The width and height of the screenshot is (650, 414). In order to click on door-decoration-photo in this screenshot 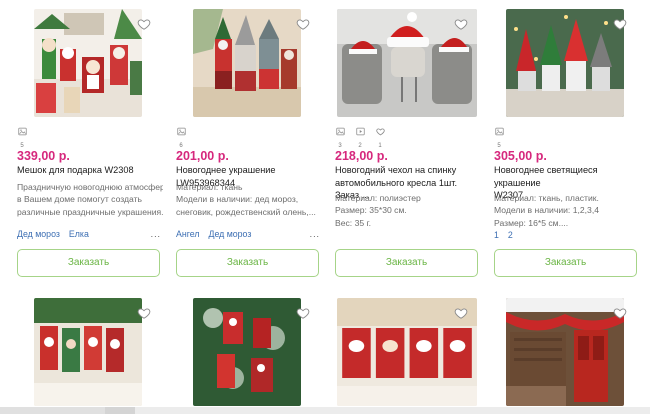, I will do `click(565, 352)`.